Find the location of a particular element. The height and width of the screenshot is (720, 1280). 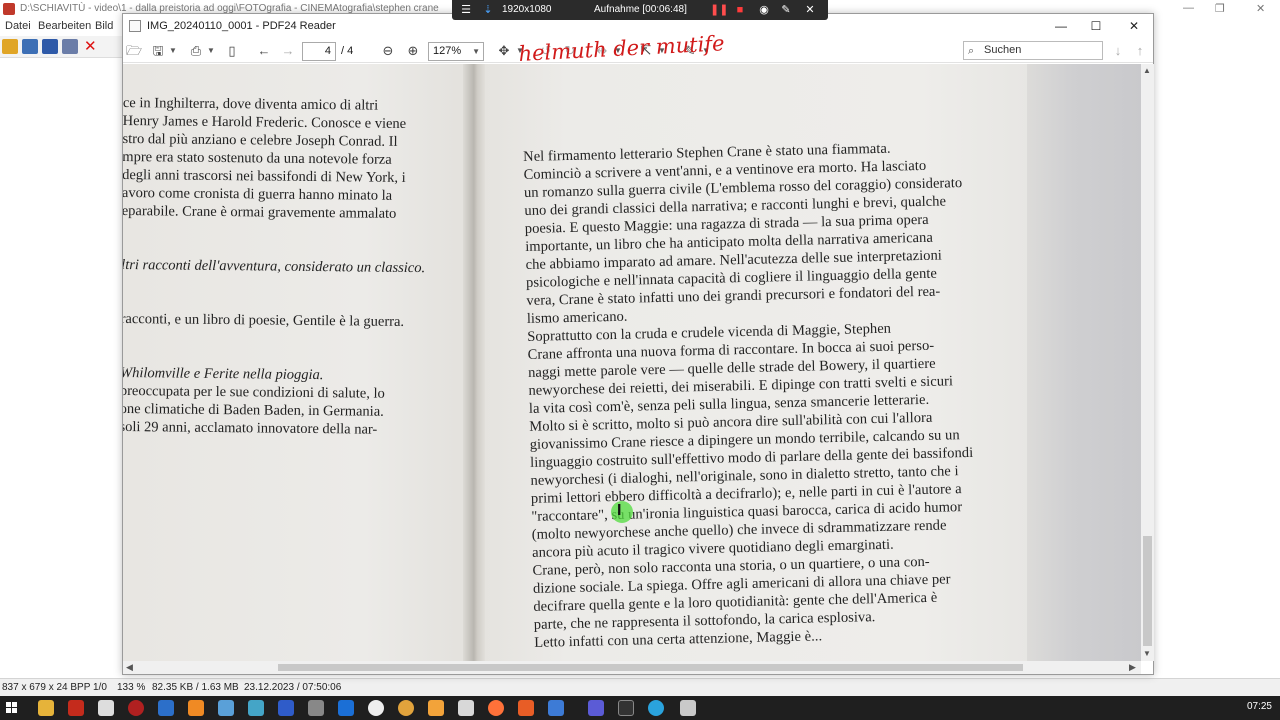

sidebar-toggle-icon: ▯ is located at coordinates (232, 51).